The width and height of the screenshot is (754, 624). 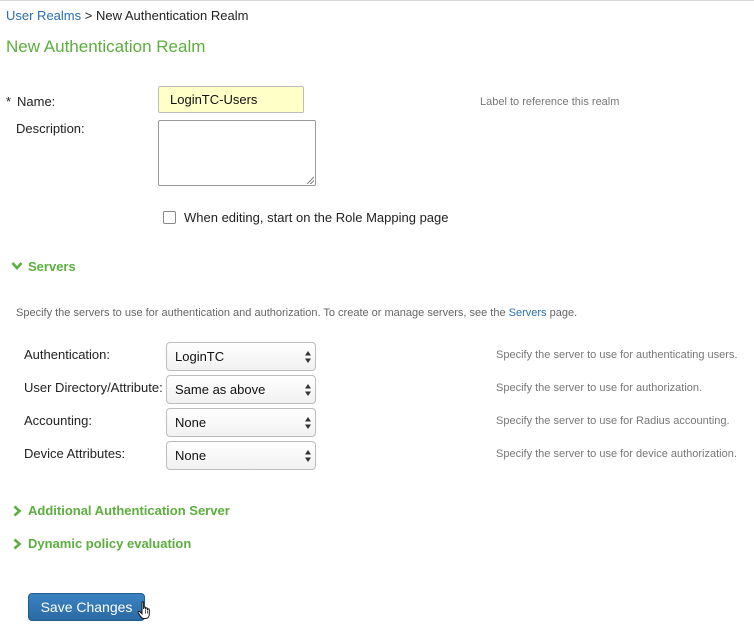 I want to click on breadcrumb-link-user-realms: User Realms, so click(x=43, y=15).